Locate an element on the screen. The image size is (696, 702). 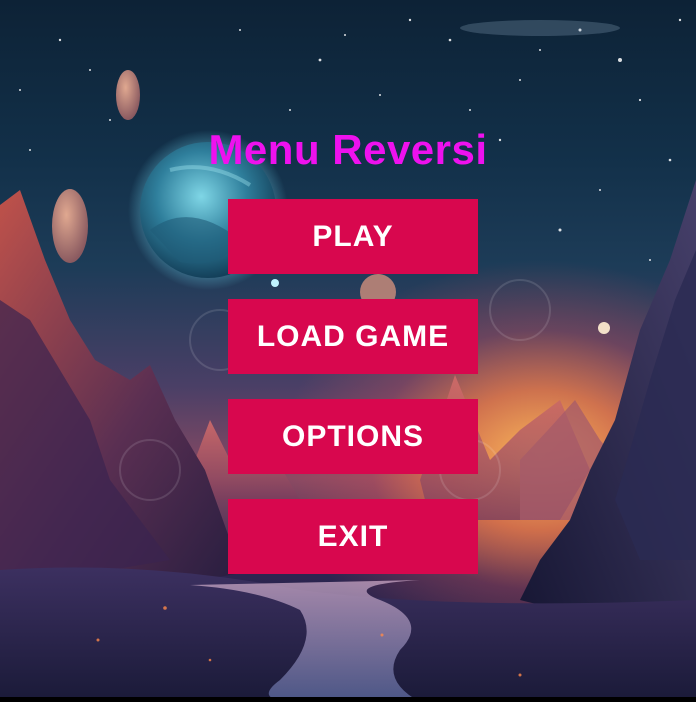
menu-title: Menu Reversi is located at coordinates (348, 149).